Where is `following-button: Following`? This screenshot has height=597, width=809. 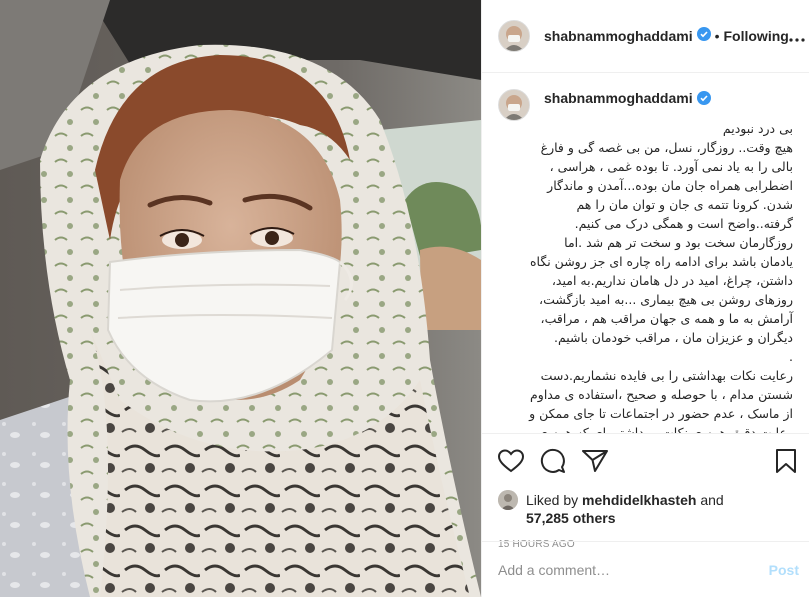
following-button: Following is located at coordinates (756, 36).